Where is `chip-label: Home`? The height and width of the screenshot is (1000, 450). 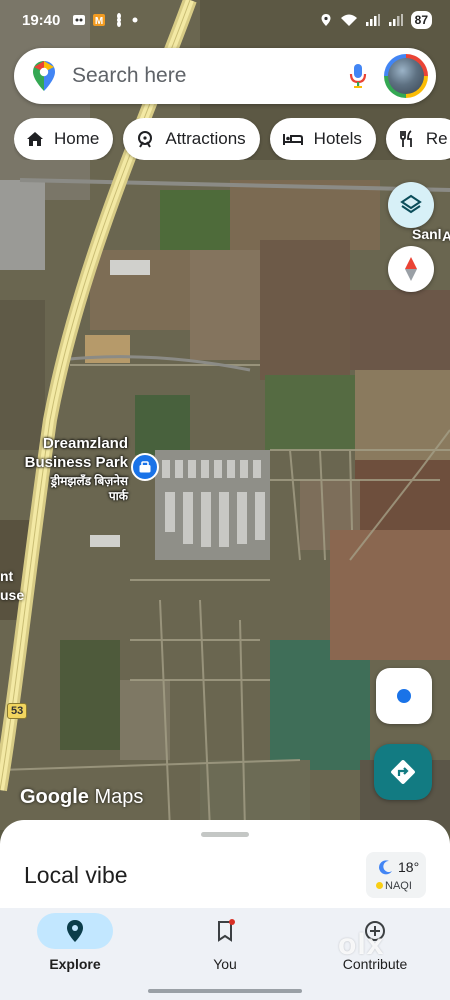
chip-label: Home is located at coordinates (77, 138).